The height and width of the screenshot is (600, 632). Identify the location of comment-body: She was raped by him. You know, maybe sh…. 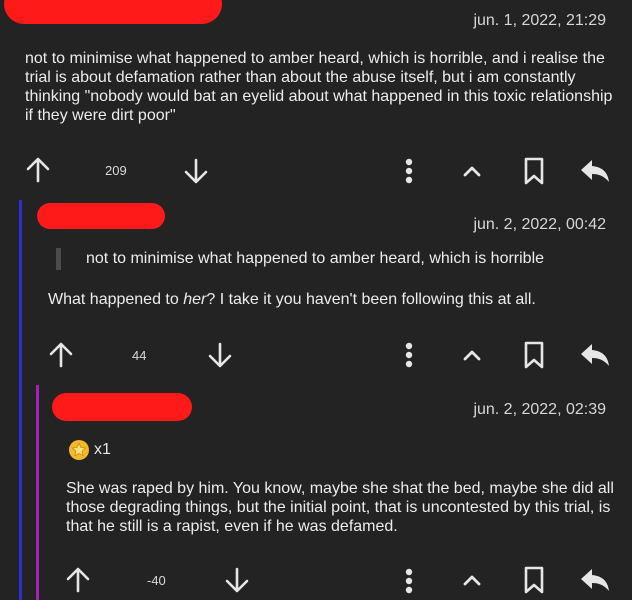
(340, 507).